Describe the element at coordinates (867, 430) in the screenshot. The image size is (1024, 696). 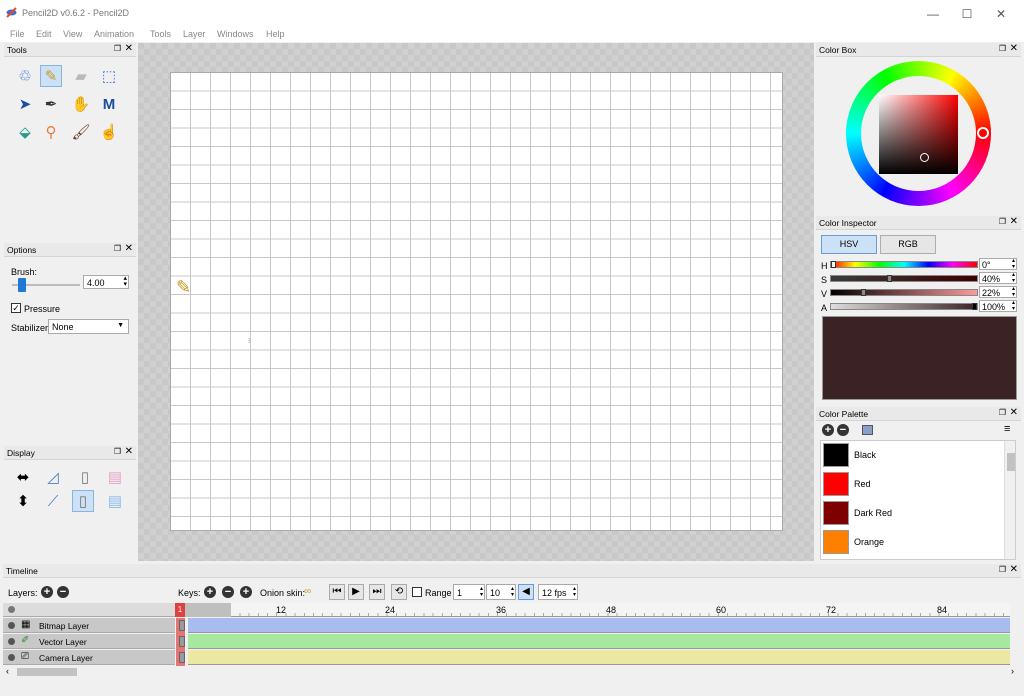
I see `palette-view-icon` at that location.